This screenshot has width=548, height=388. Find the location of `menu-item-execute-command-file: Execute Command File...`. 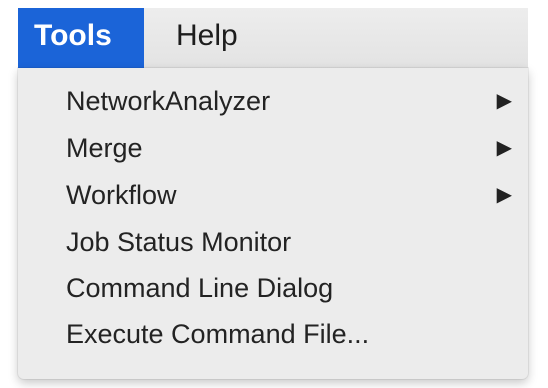

menu-item-execute-command-file: Execute Command File... is located at coordinates (273, 334).